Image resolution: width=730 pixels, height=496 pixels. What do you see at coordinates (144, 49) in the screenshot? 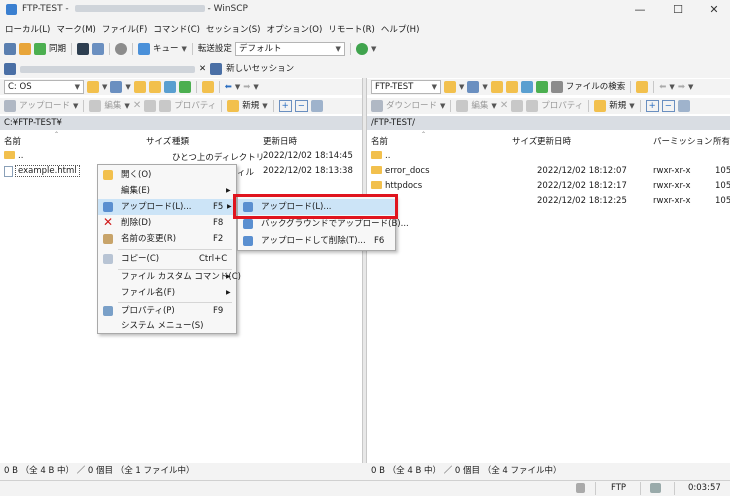
I see `queue-icon` at bounding box center [144, 49].